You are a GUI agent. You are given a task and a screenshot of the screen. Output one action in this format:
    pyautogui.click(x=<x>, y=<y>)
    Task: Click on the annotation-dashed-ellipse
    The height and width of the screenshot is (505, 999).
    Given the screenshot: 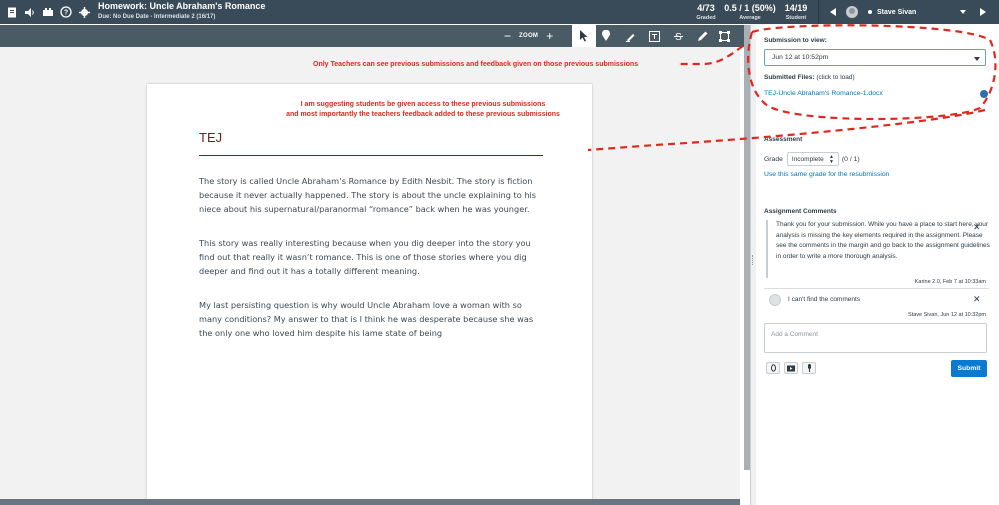 What is the action you would take?
    pyautogui.click(x=872, y=72)
    